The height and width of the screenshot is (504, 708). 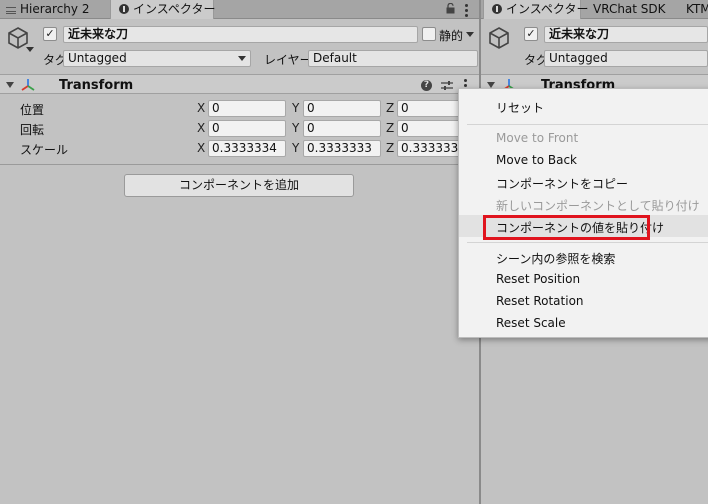 I want to click on tab-inspector-label: インスペクター, so click(x=174, y=9).